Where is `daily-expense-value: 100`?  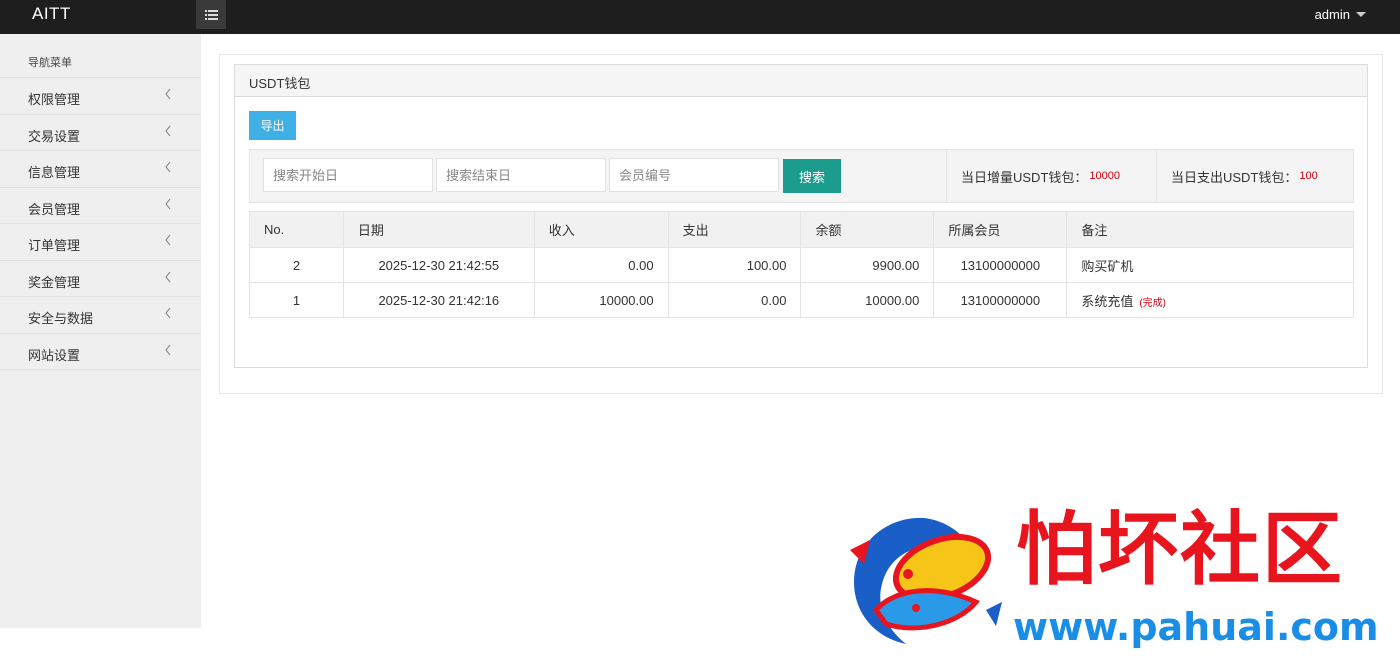 daily-expense-value: 100 is located at coordinates (1308, 176).